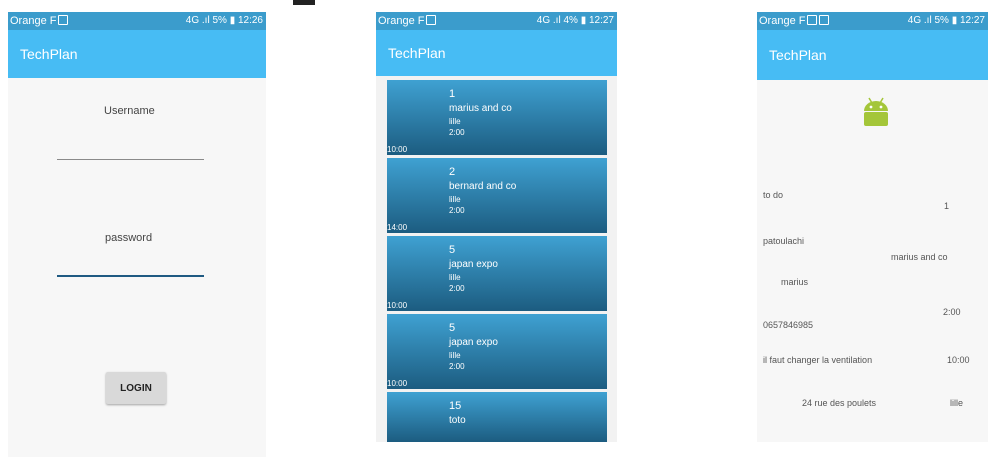 Image resolution: width=988 pixels, height=457 pixels. I want to click on intervention-number: 1, so click(947, 206).